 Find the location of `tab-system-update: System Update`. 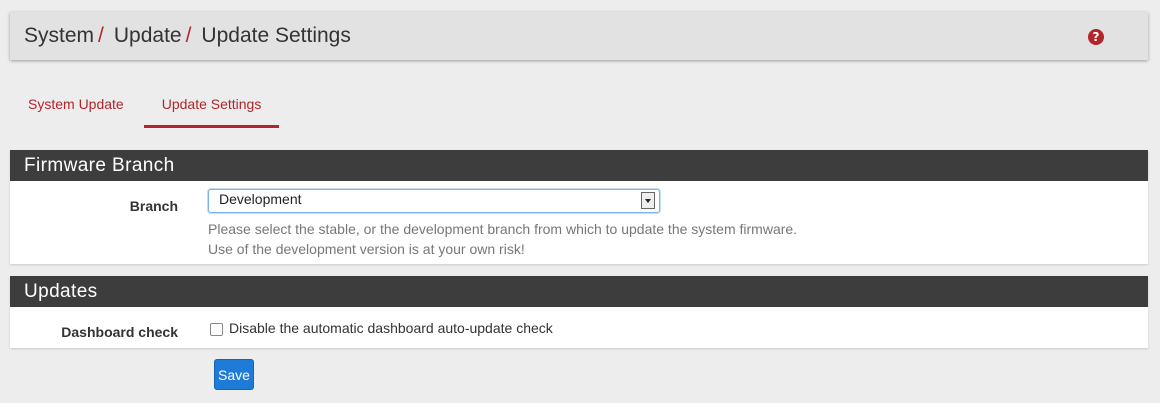

tab-system-update: System Update is located at coordinates (76, 104).